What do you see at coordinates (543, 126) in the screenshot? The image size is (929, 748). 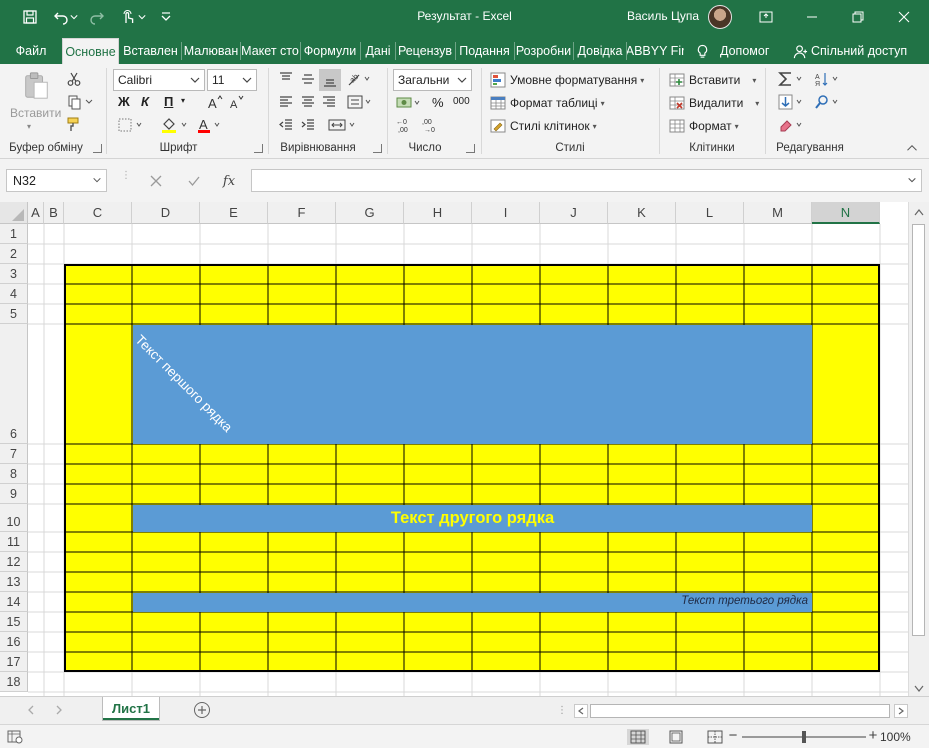 I see `cell-styles-button: Стилі клітинок ▾` at bounding box center [543, 126].